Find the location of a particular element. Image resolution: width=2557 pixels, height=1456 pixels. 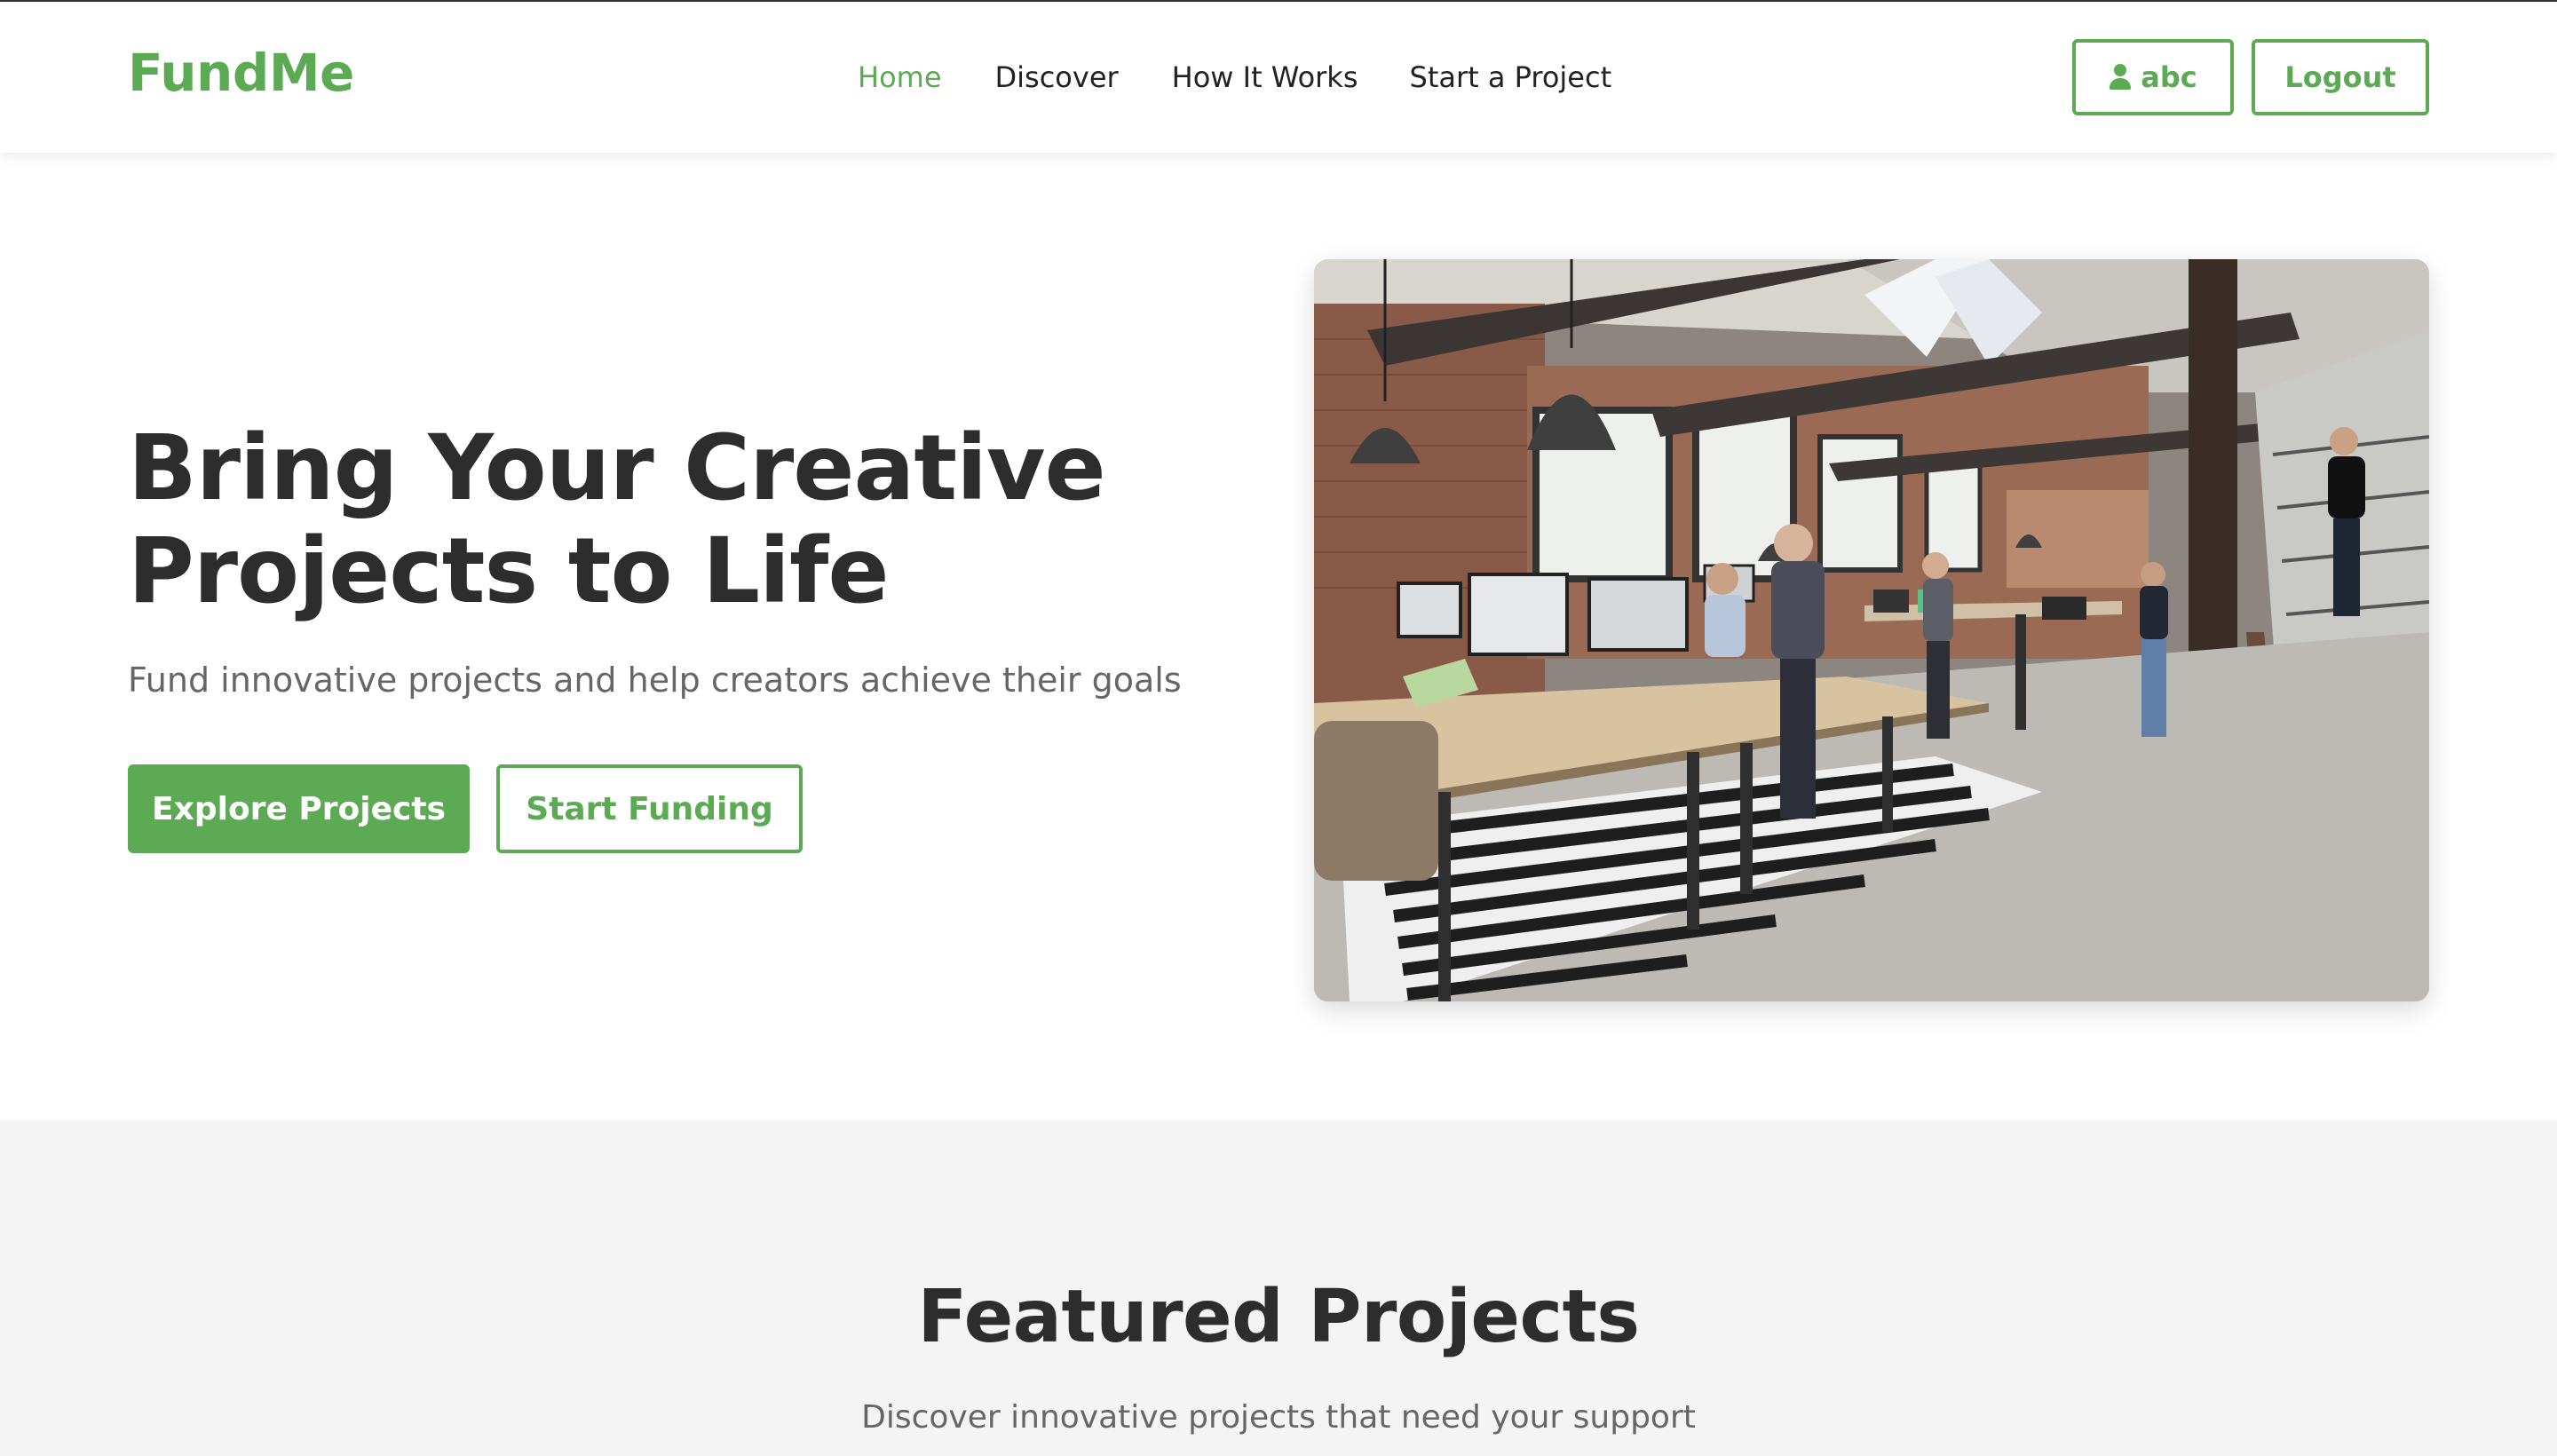

nav-how-it-works: How It Works is located at coordinates (1265, 77).